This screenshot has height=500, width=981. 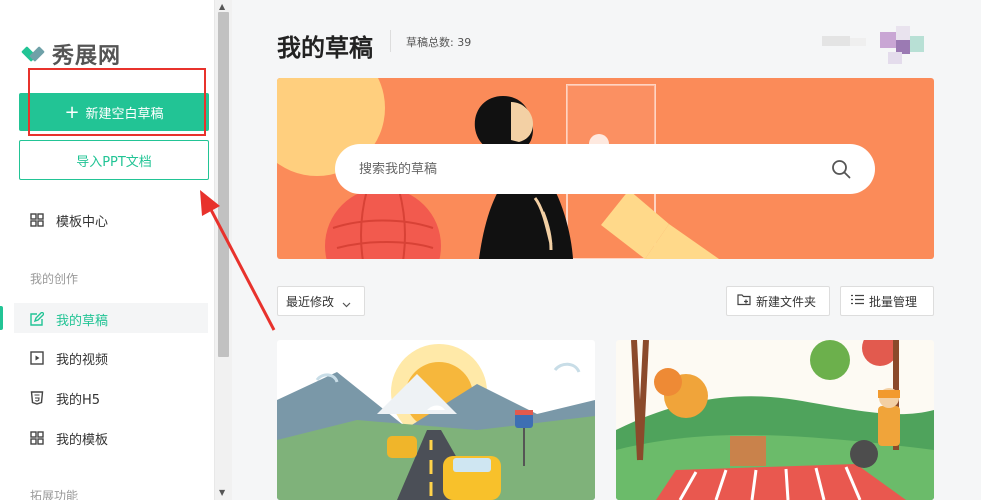 I want to click on h5-icon, so click(x=37, y=398).